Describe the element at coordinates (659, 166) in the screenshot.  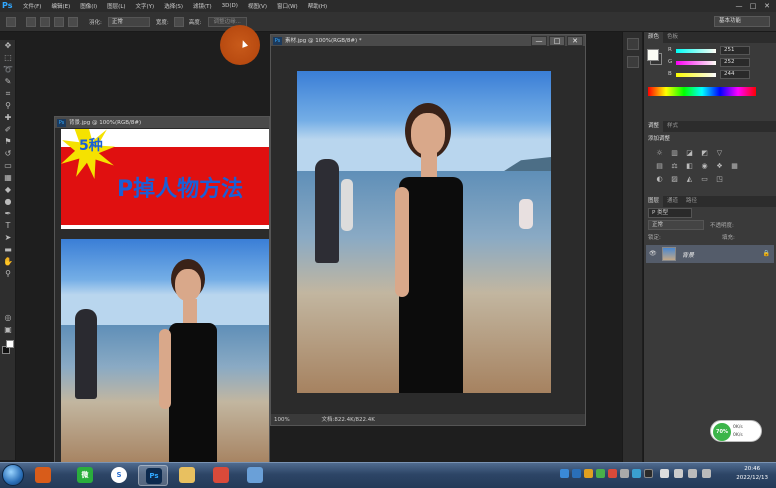
I see `hue-saturation-icon: ▤` at that location.